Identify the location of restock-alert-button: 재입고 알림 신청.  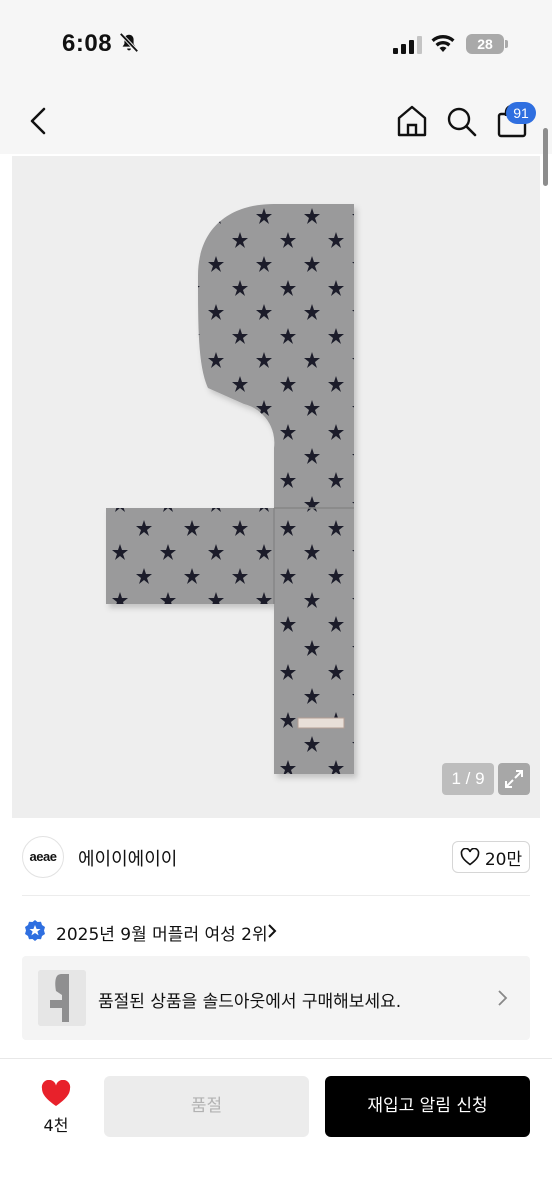
(427, 1106).